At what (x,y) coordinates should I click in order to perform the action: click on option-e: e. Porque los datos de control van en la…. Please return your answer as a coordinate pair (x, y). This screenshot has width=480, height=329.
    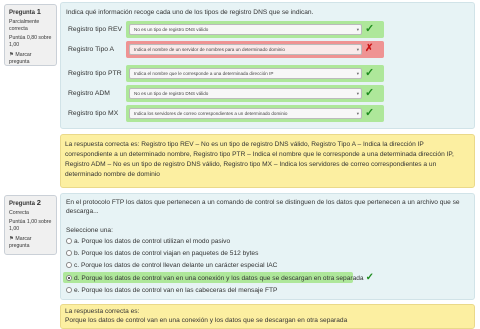
    Looking at the image, I should click on (266, 290).